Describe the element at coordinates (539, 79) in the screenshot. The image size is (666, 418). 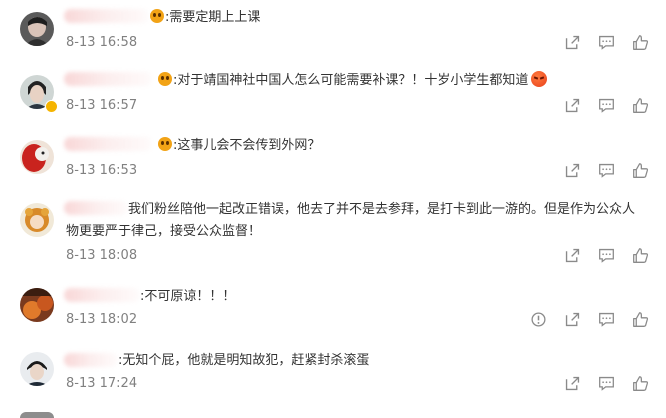
I see `angry-emoji-icon` at that location.